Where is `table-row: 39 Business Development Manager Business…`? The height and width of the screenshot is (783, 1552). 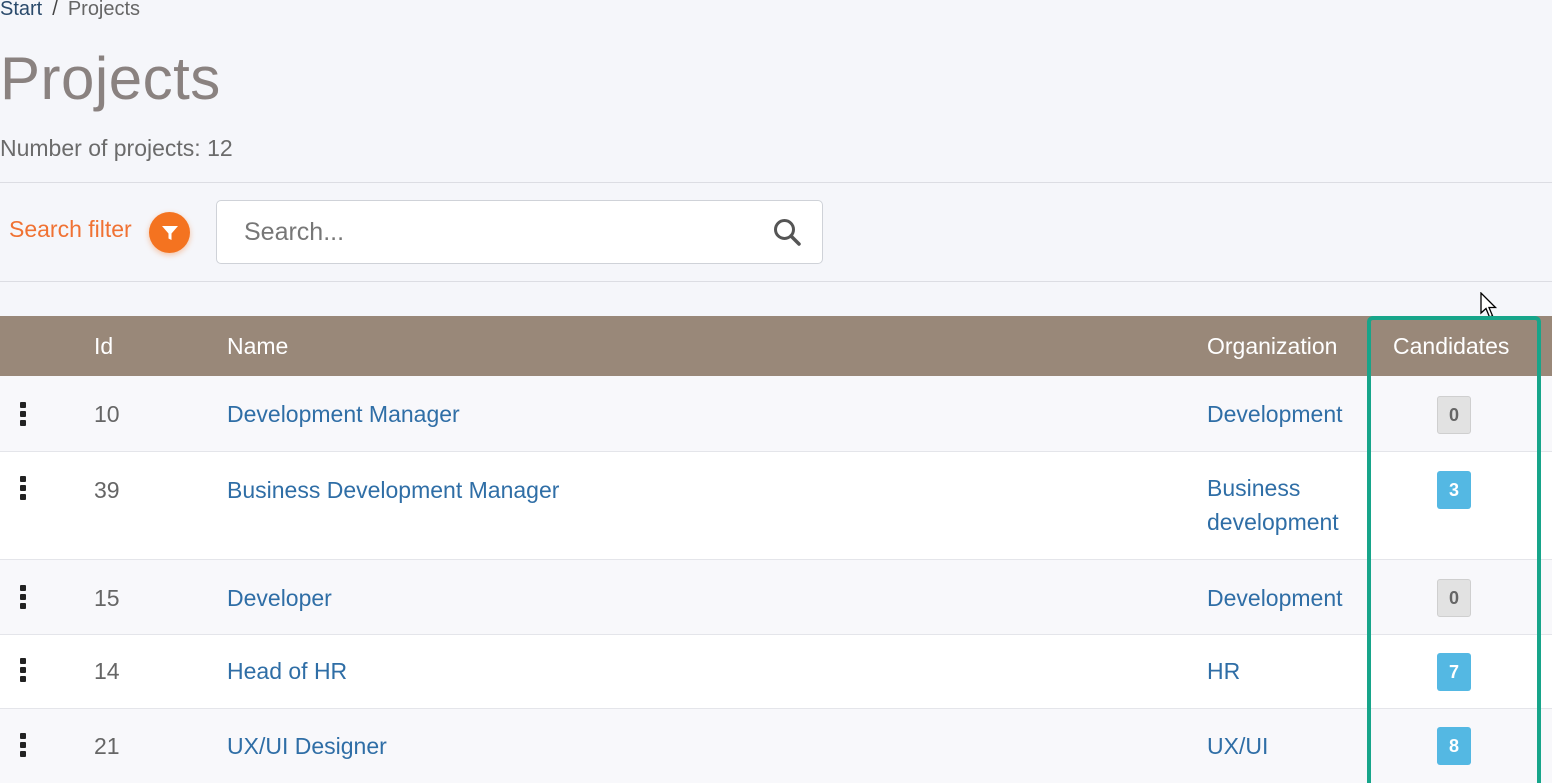
table-row: 39 Business Development Manager Business… is located at coordinates (776, 506).